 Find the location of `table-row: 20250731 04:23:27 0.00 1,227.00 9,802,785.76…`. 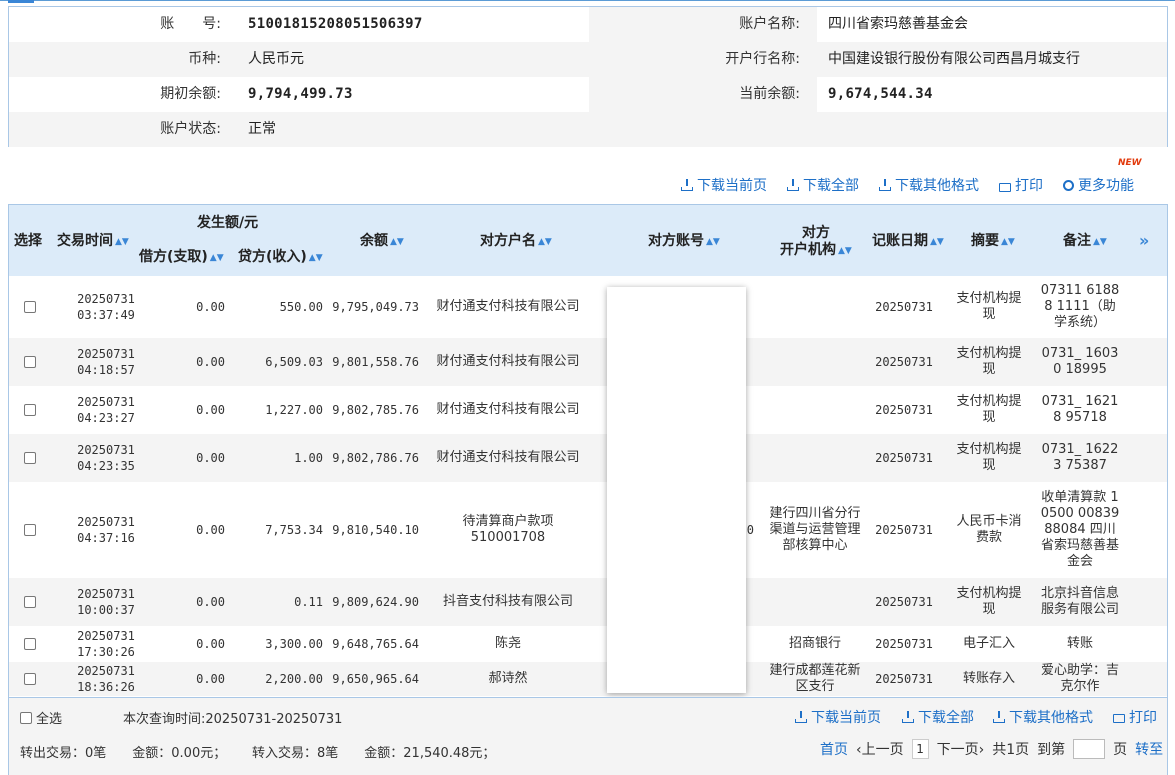

table-row: 20250731 04:23:27 0.00 1,227.00 9,802,785.76… is located at coordinates (588, 410).